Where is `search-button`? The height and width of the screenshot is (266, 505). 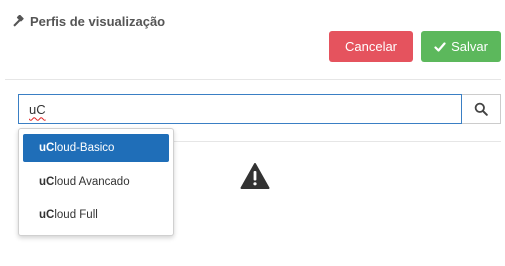 search-button is located at coordinates (481, 109).